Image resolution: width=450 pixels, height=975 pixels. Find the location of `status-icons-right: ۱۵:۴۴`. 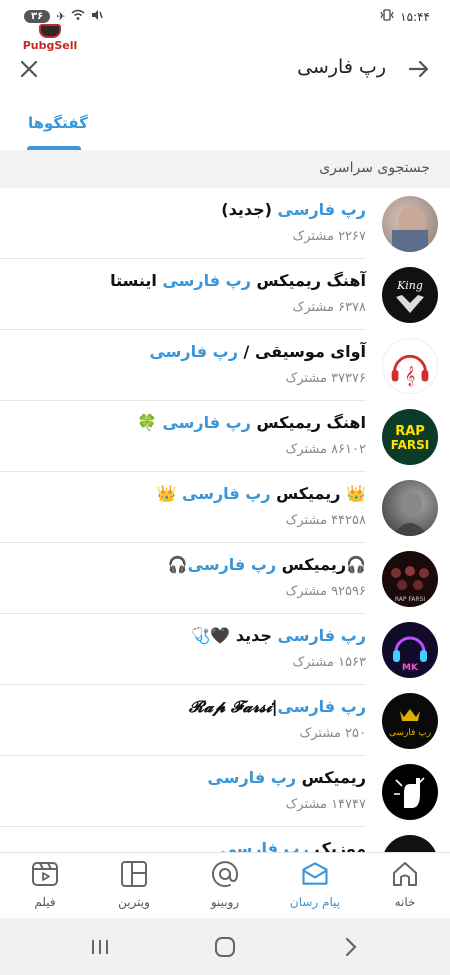

status-icons-right: ۱۵:۴۴ is located at coordinates (405, 16).